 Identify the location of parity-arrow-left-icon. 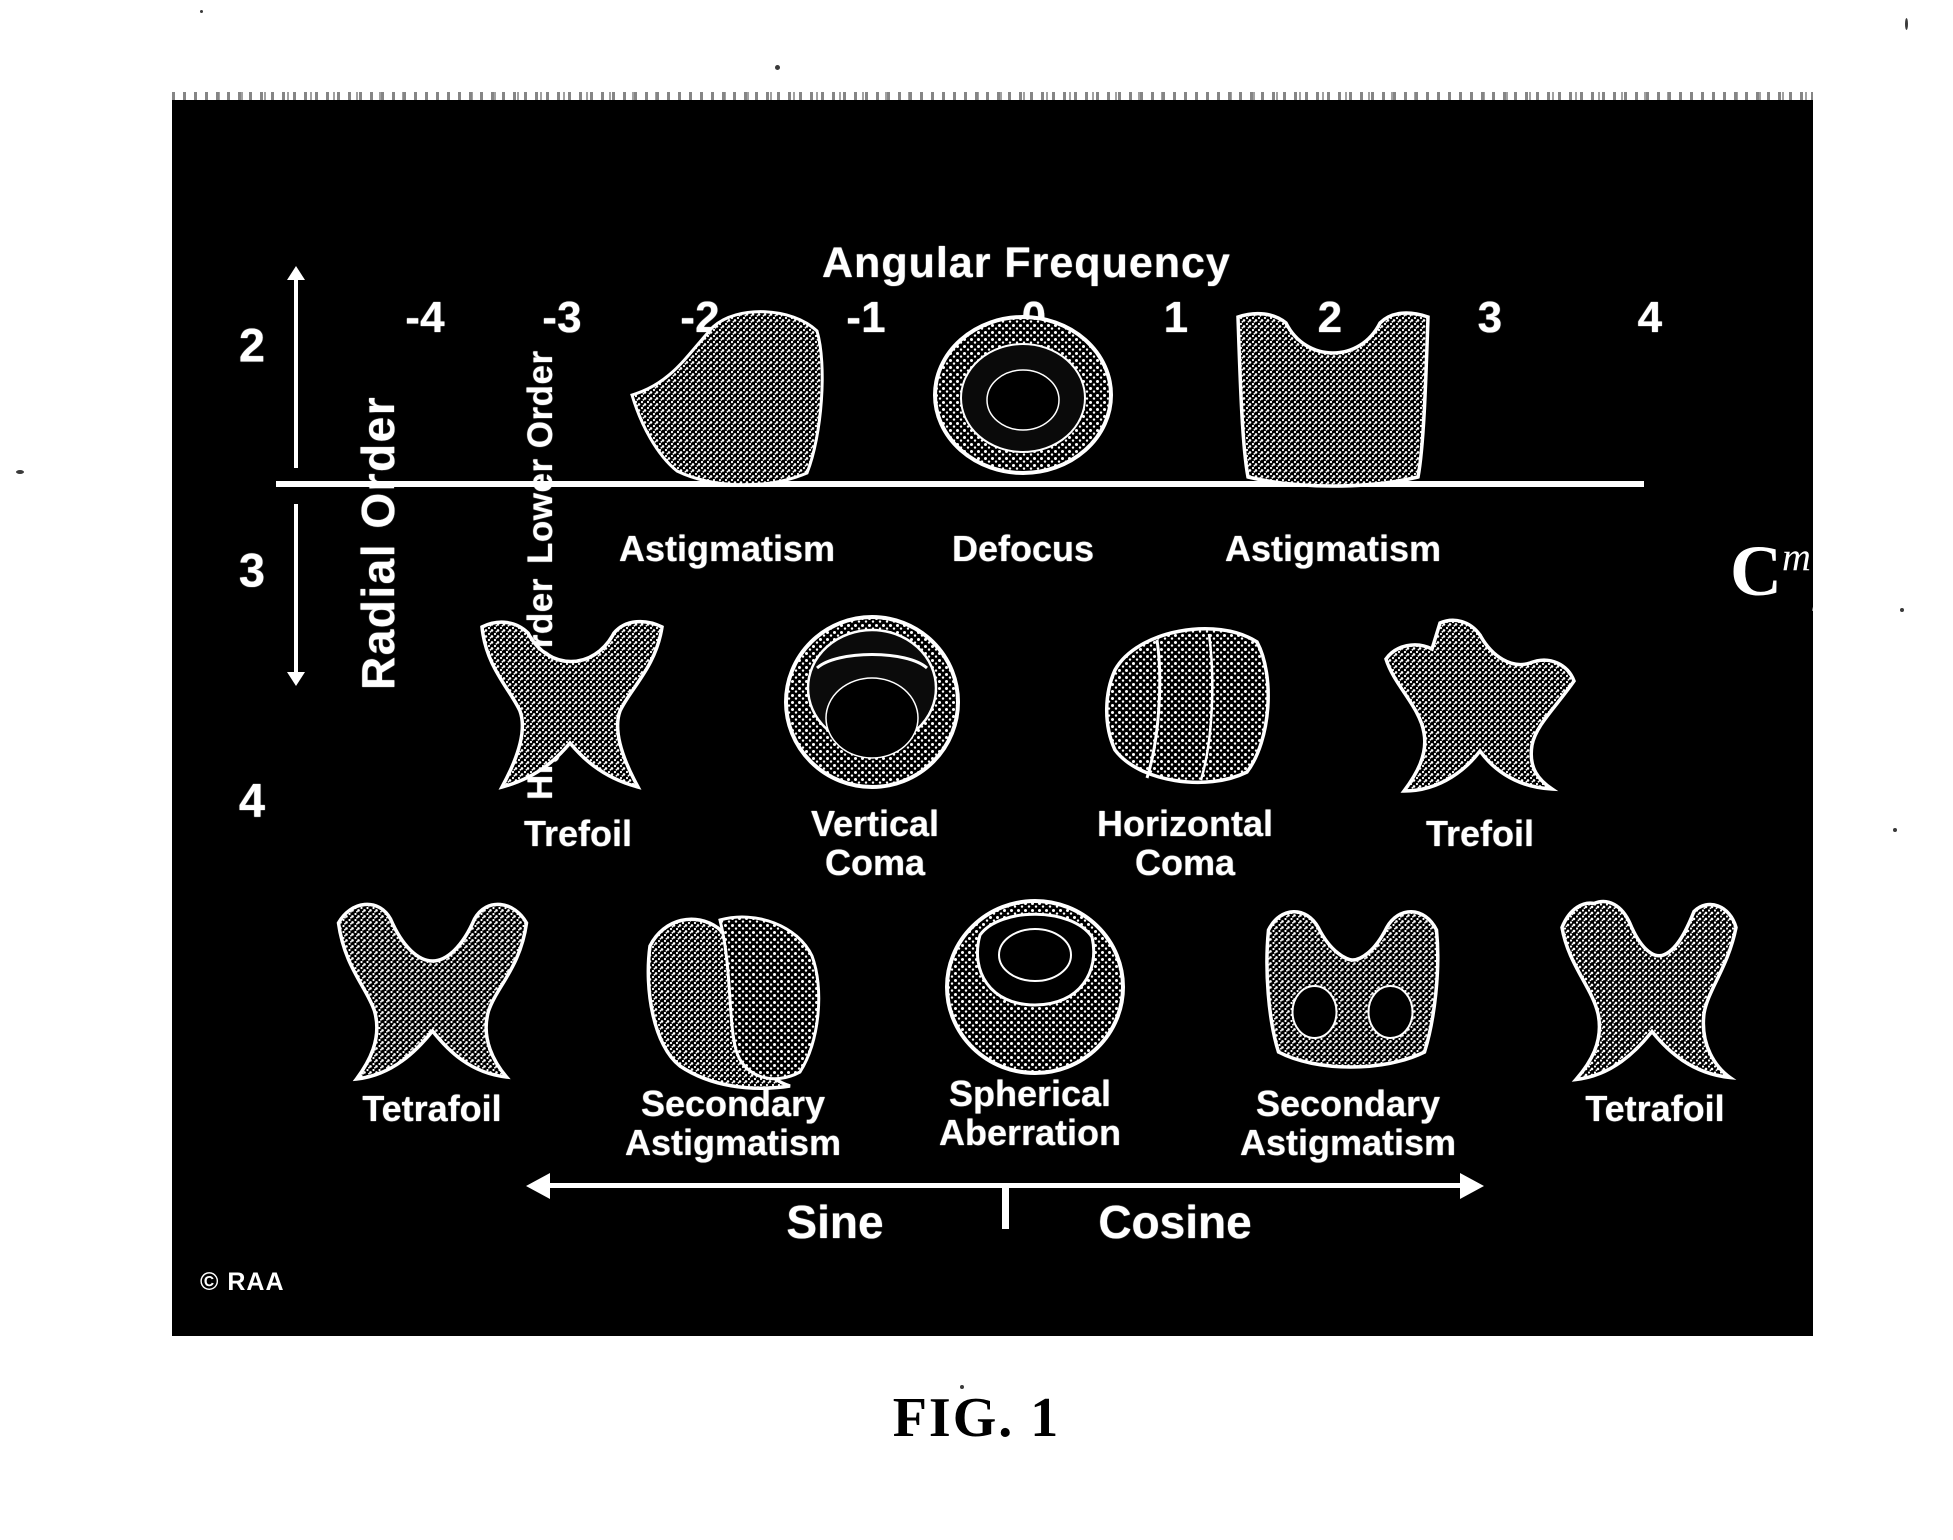
(538, 1186).